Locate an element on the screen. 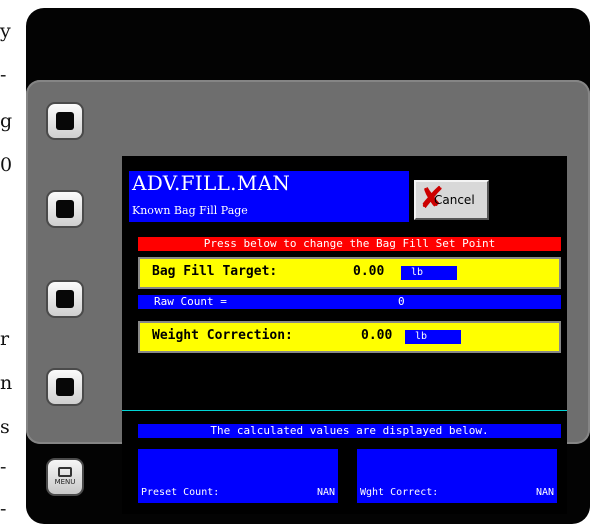 This screenshot has width=594, height=524. cancel-label: Cancel is located at coordinates (454, 200).